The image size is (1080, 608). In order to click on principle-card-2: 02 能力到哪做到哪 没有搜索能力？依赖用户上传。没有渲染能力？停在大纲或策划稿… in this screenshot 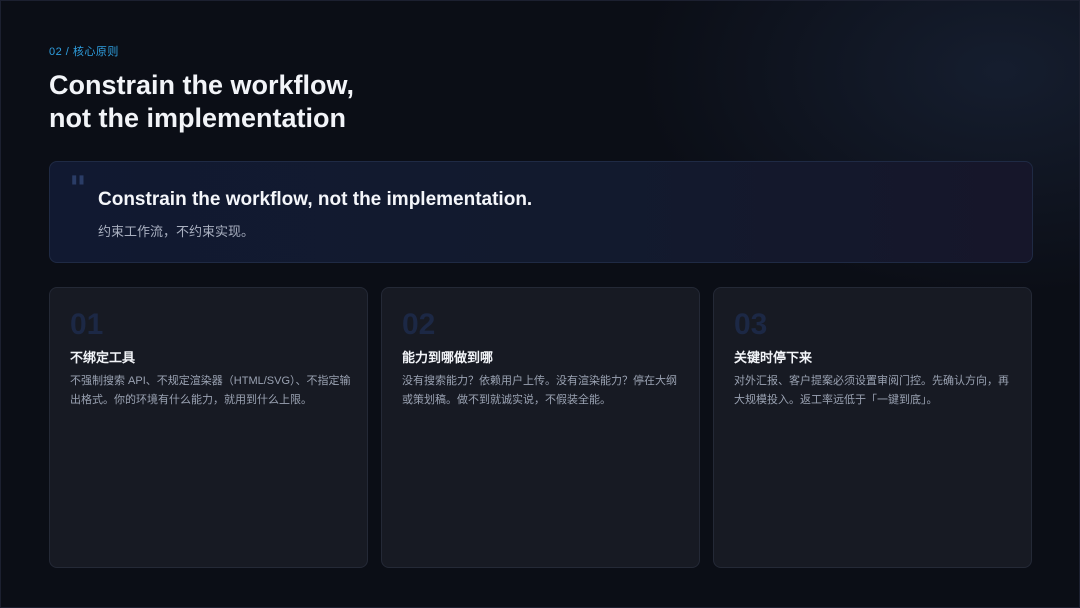, I will do `click(540, 427)`.